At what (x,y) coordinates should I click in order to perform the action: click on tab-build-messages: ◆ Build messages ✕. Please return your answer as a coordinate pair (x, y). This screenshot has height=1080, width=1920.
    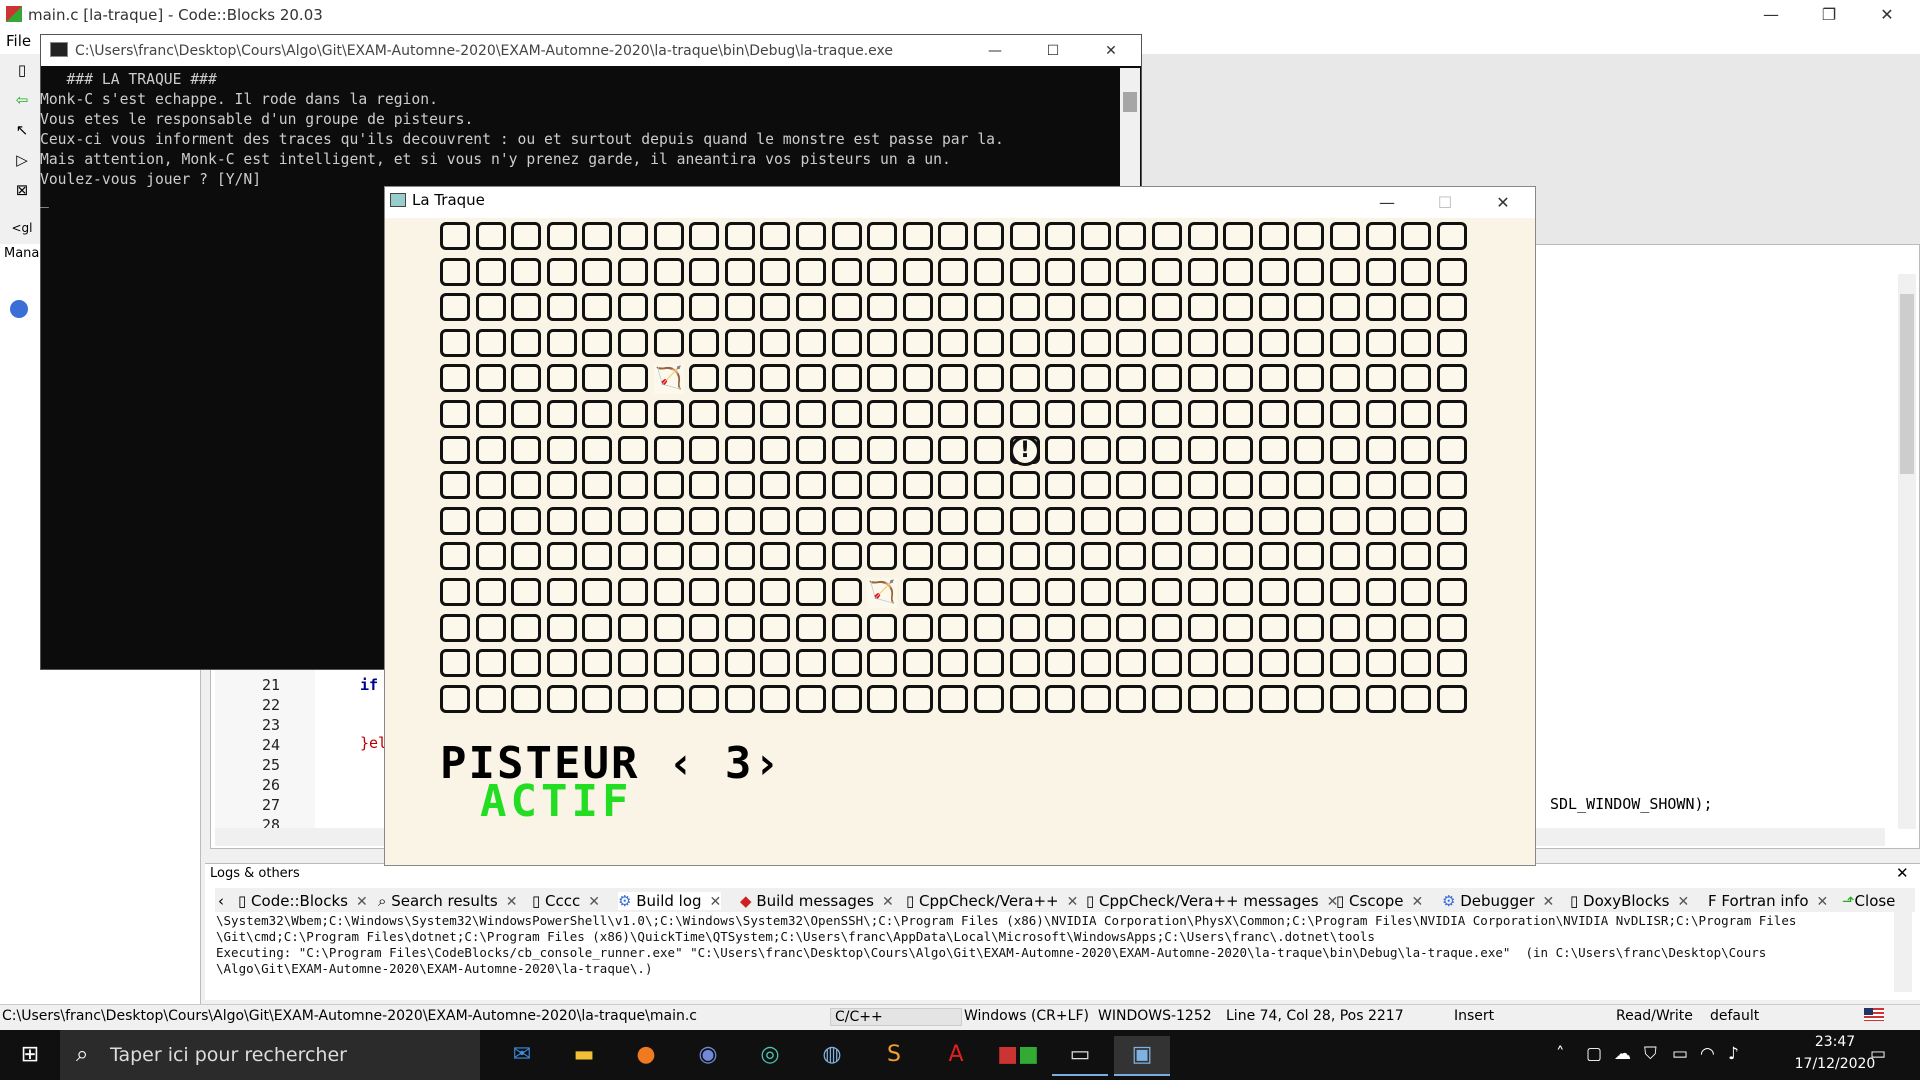
    Looking at the image, I should click on (817, 901).